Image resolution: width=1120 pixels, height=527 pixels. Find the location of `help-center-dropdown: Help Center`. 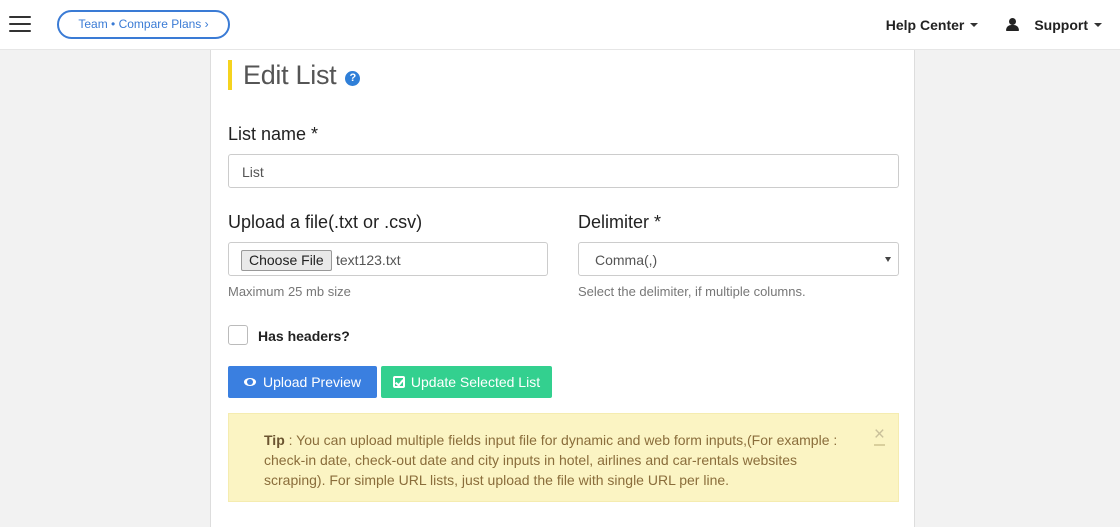

help-center-dropdown: Help Center is located at coordinates (932, 25).